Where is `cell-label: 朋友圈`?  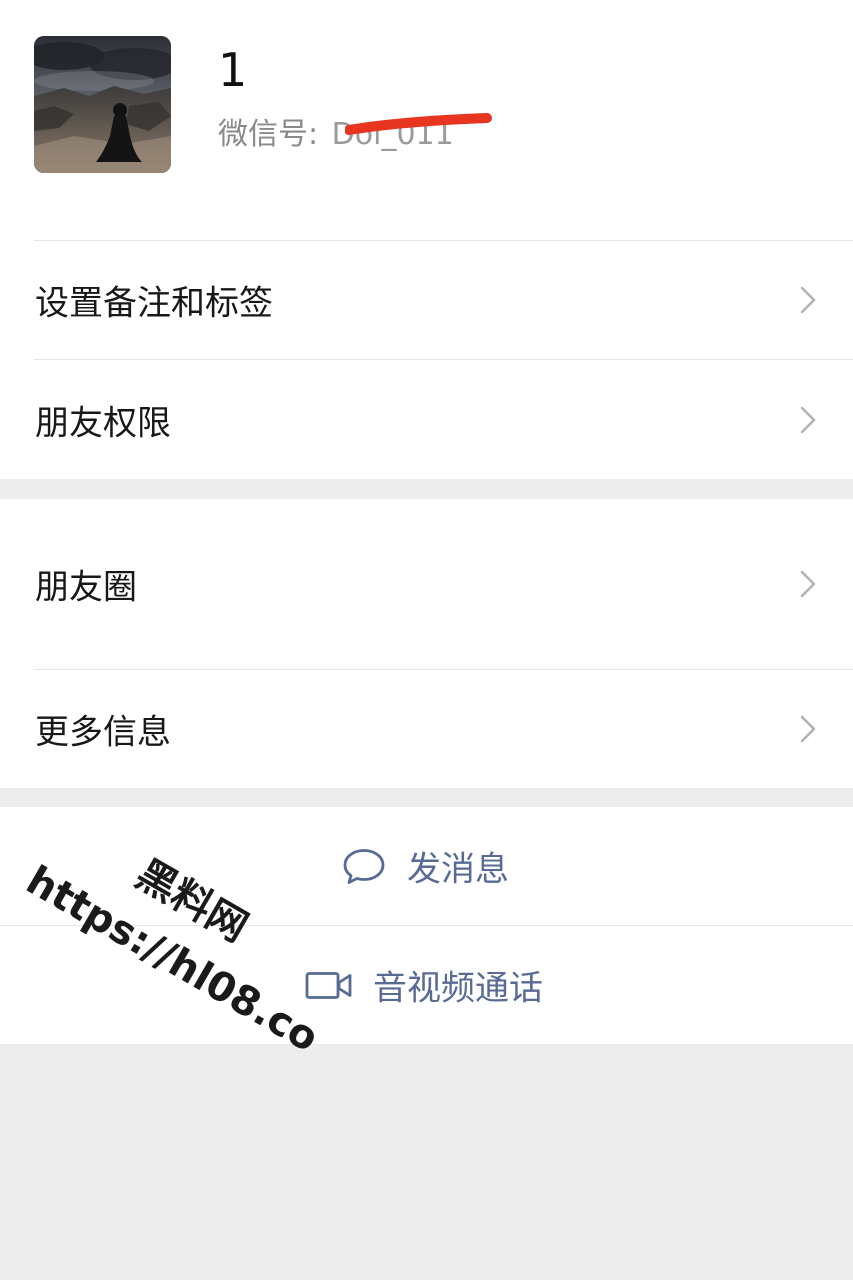
cell-label: 朋友圈 is located at coordinates (86, 587).